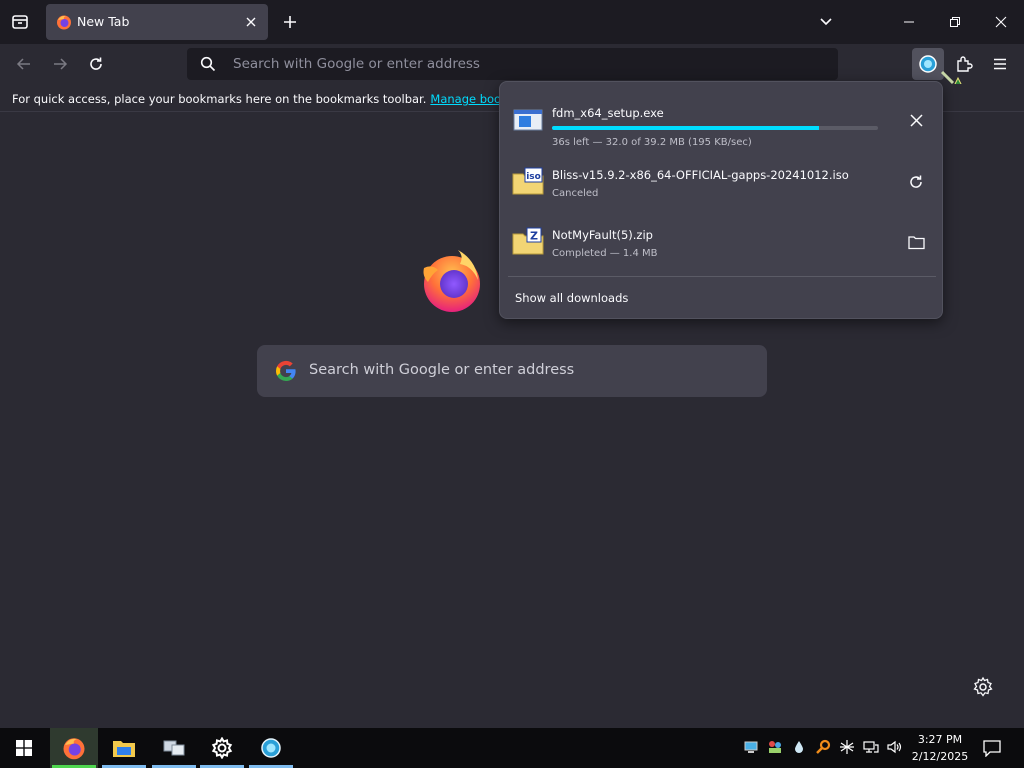 This screenshot has height=768, width=1024. I want to click on puzzle-icon, so click(965, 64).